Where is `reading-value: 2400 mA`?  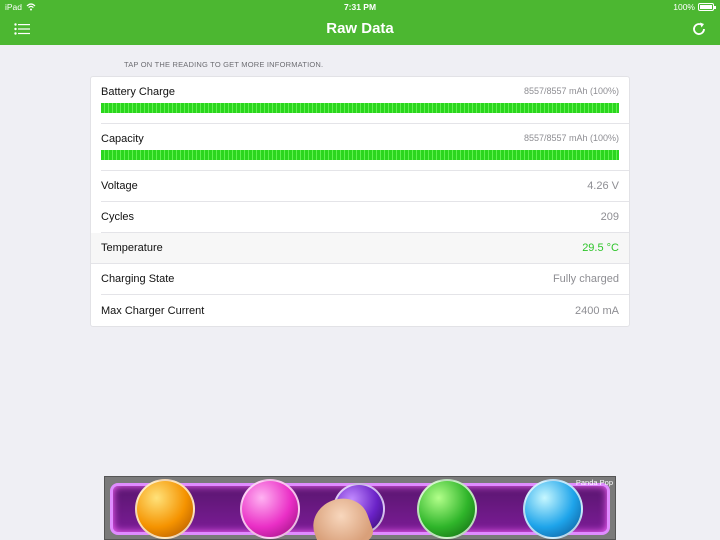 reading-value: 2400 mA is located at coordinates (596, 310).